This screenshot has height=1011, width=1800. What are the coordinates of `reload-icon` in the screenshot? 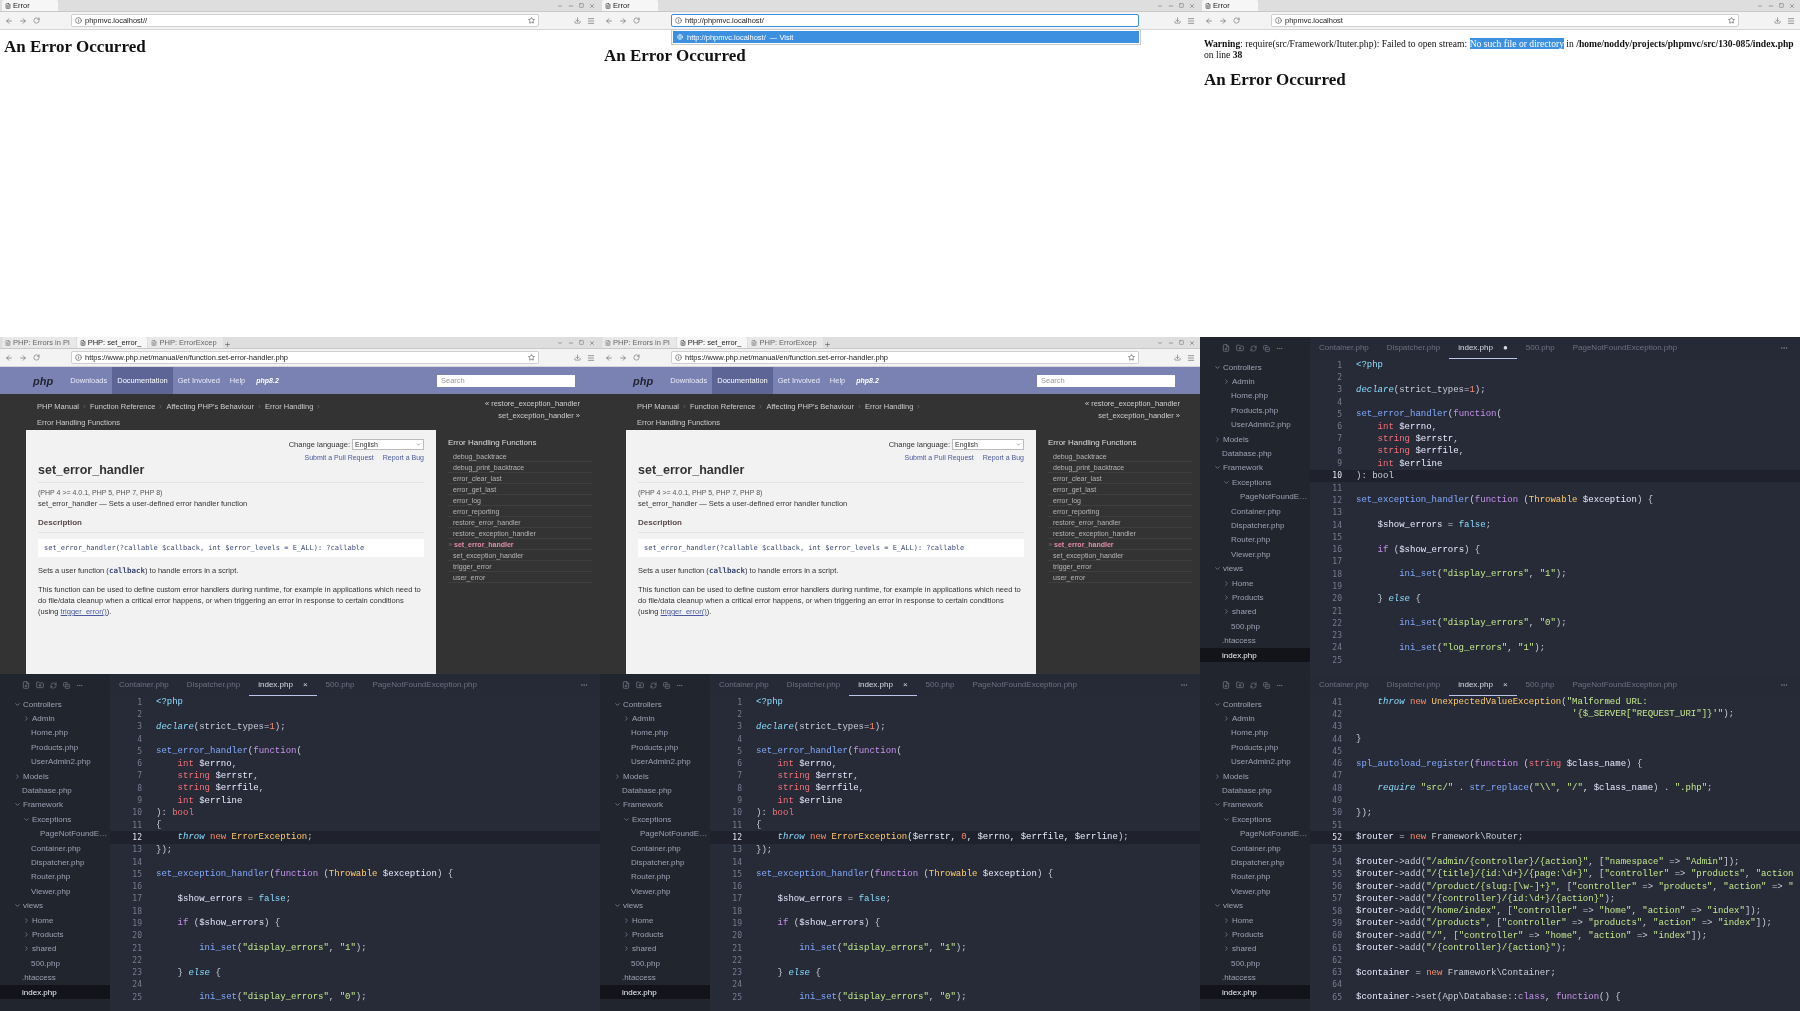 It's located at (636, 357).